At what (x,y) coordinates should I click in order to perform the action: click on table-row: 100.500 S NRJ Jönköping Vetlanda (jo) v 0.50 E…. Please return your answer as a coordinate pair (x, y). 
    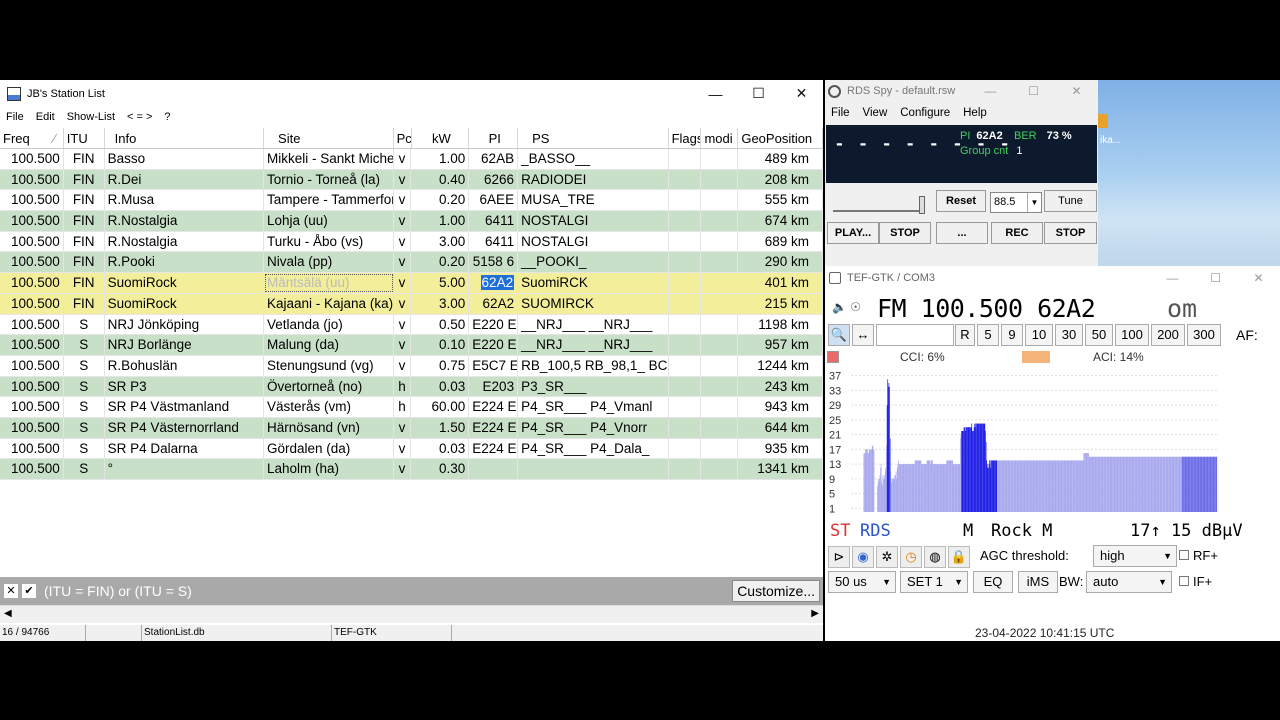
    Looking at the image, I should click on (411, 325).